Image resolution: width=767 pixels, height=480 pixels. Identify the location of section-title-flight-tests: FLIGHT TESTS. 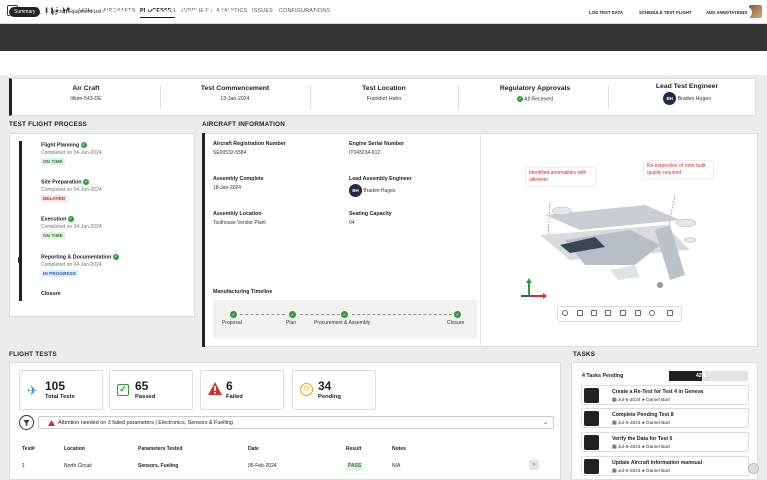
(33, 354).